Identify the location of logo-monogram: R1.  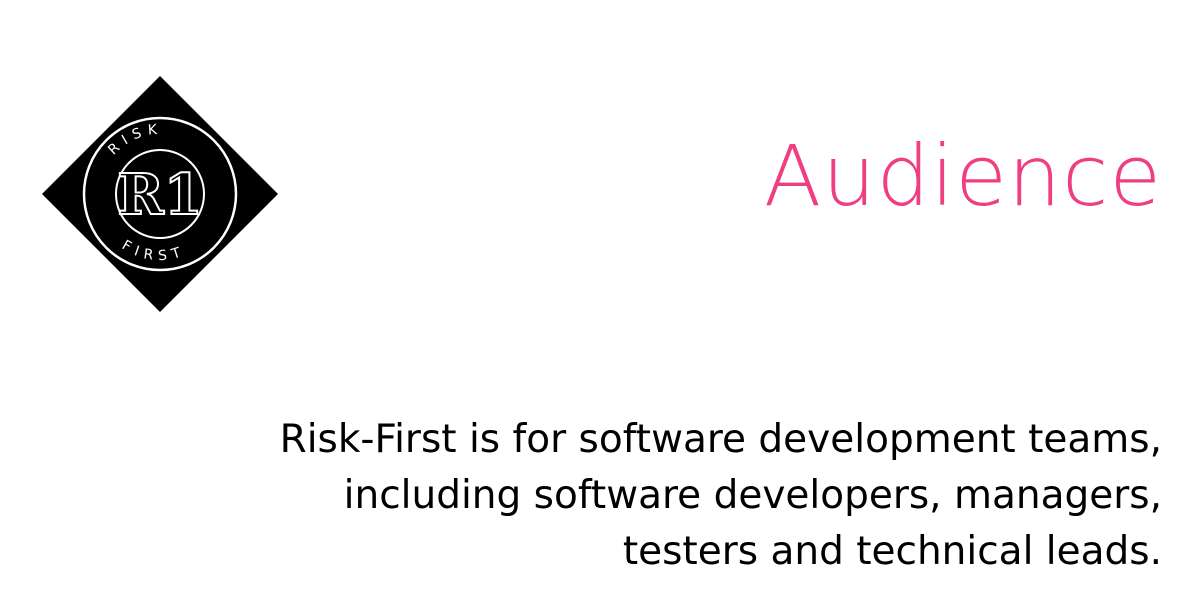
(160, 195).